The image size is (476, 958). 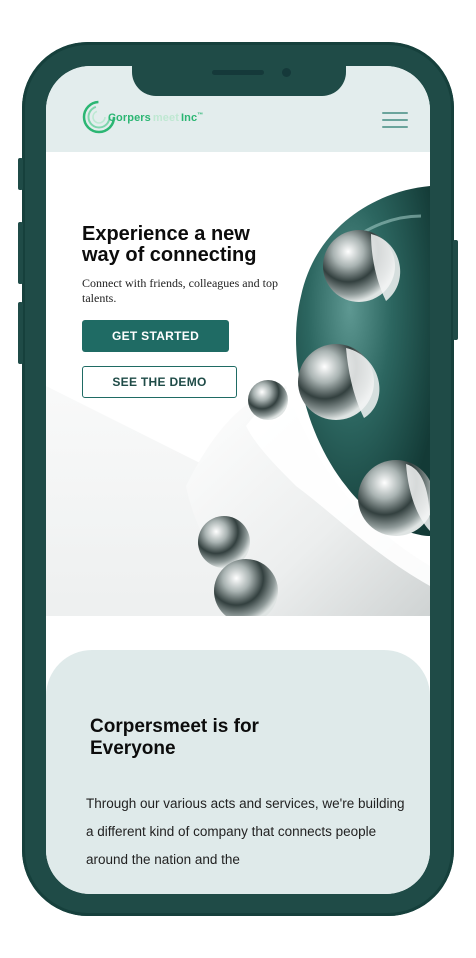 I want to click on see-demo-button: SEE THE DEMO, so click(x=159, y=382).